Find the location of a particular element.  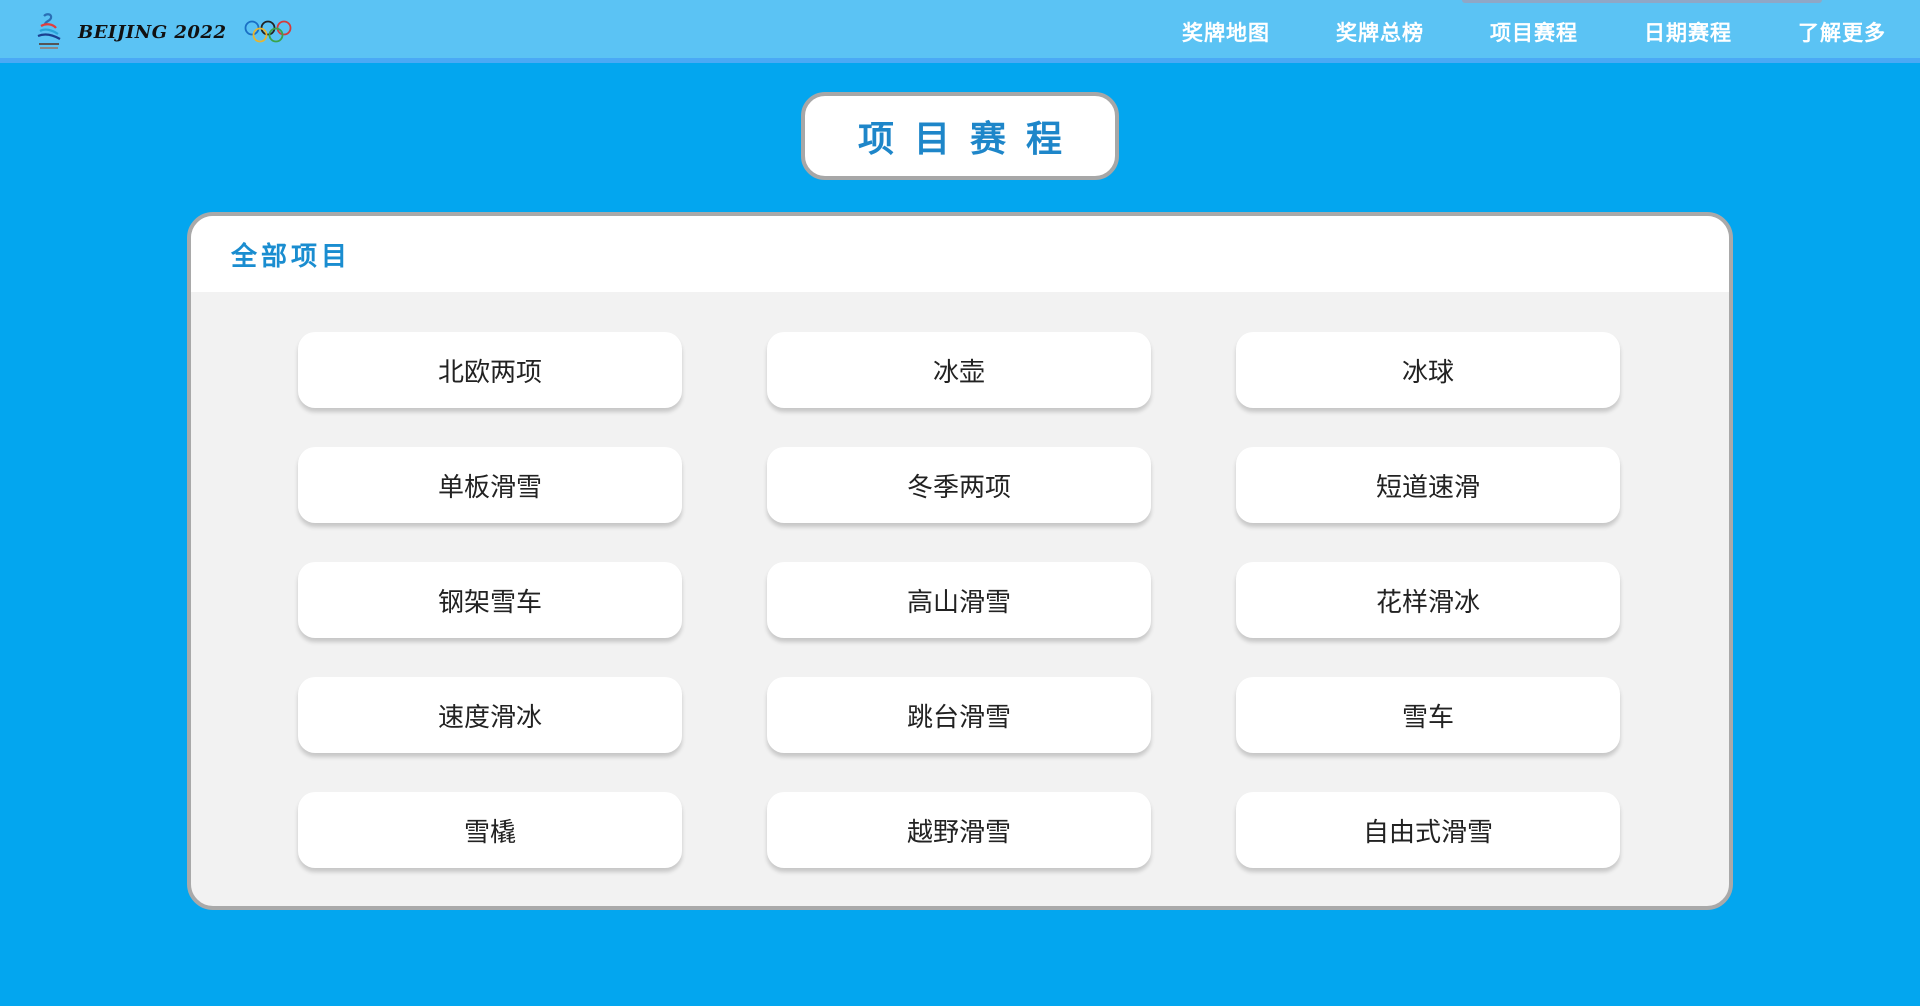

event-button-cross-country: 越野滑雪 is located at coordinates (959, 830).